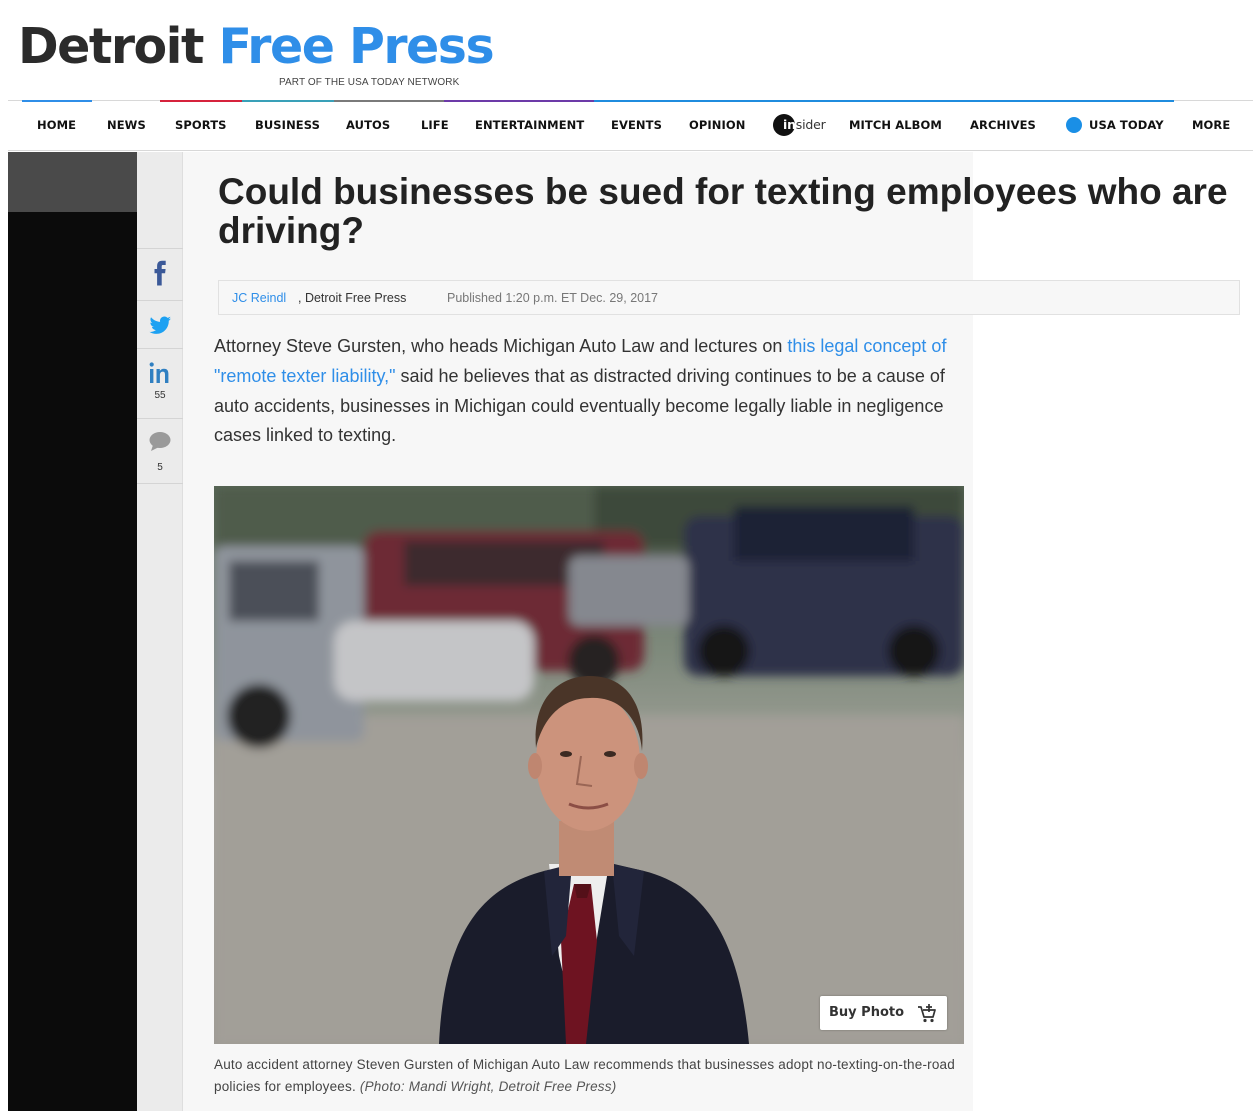 Image resolution: width=1253 pixels, height=1111 pixels. I want to click on usa-today-dot-icon, so click(1074, 125).